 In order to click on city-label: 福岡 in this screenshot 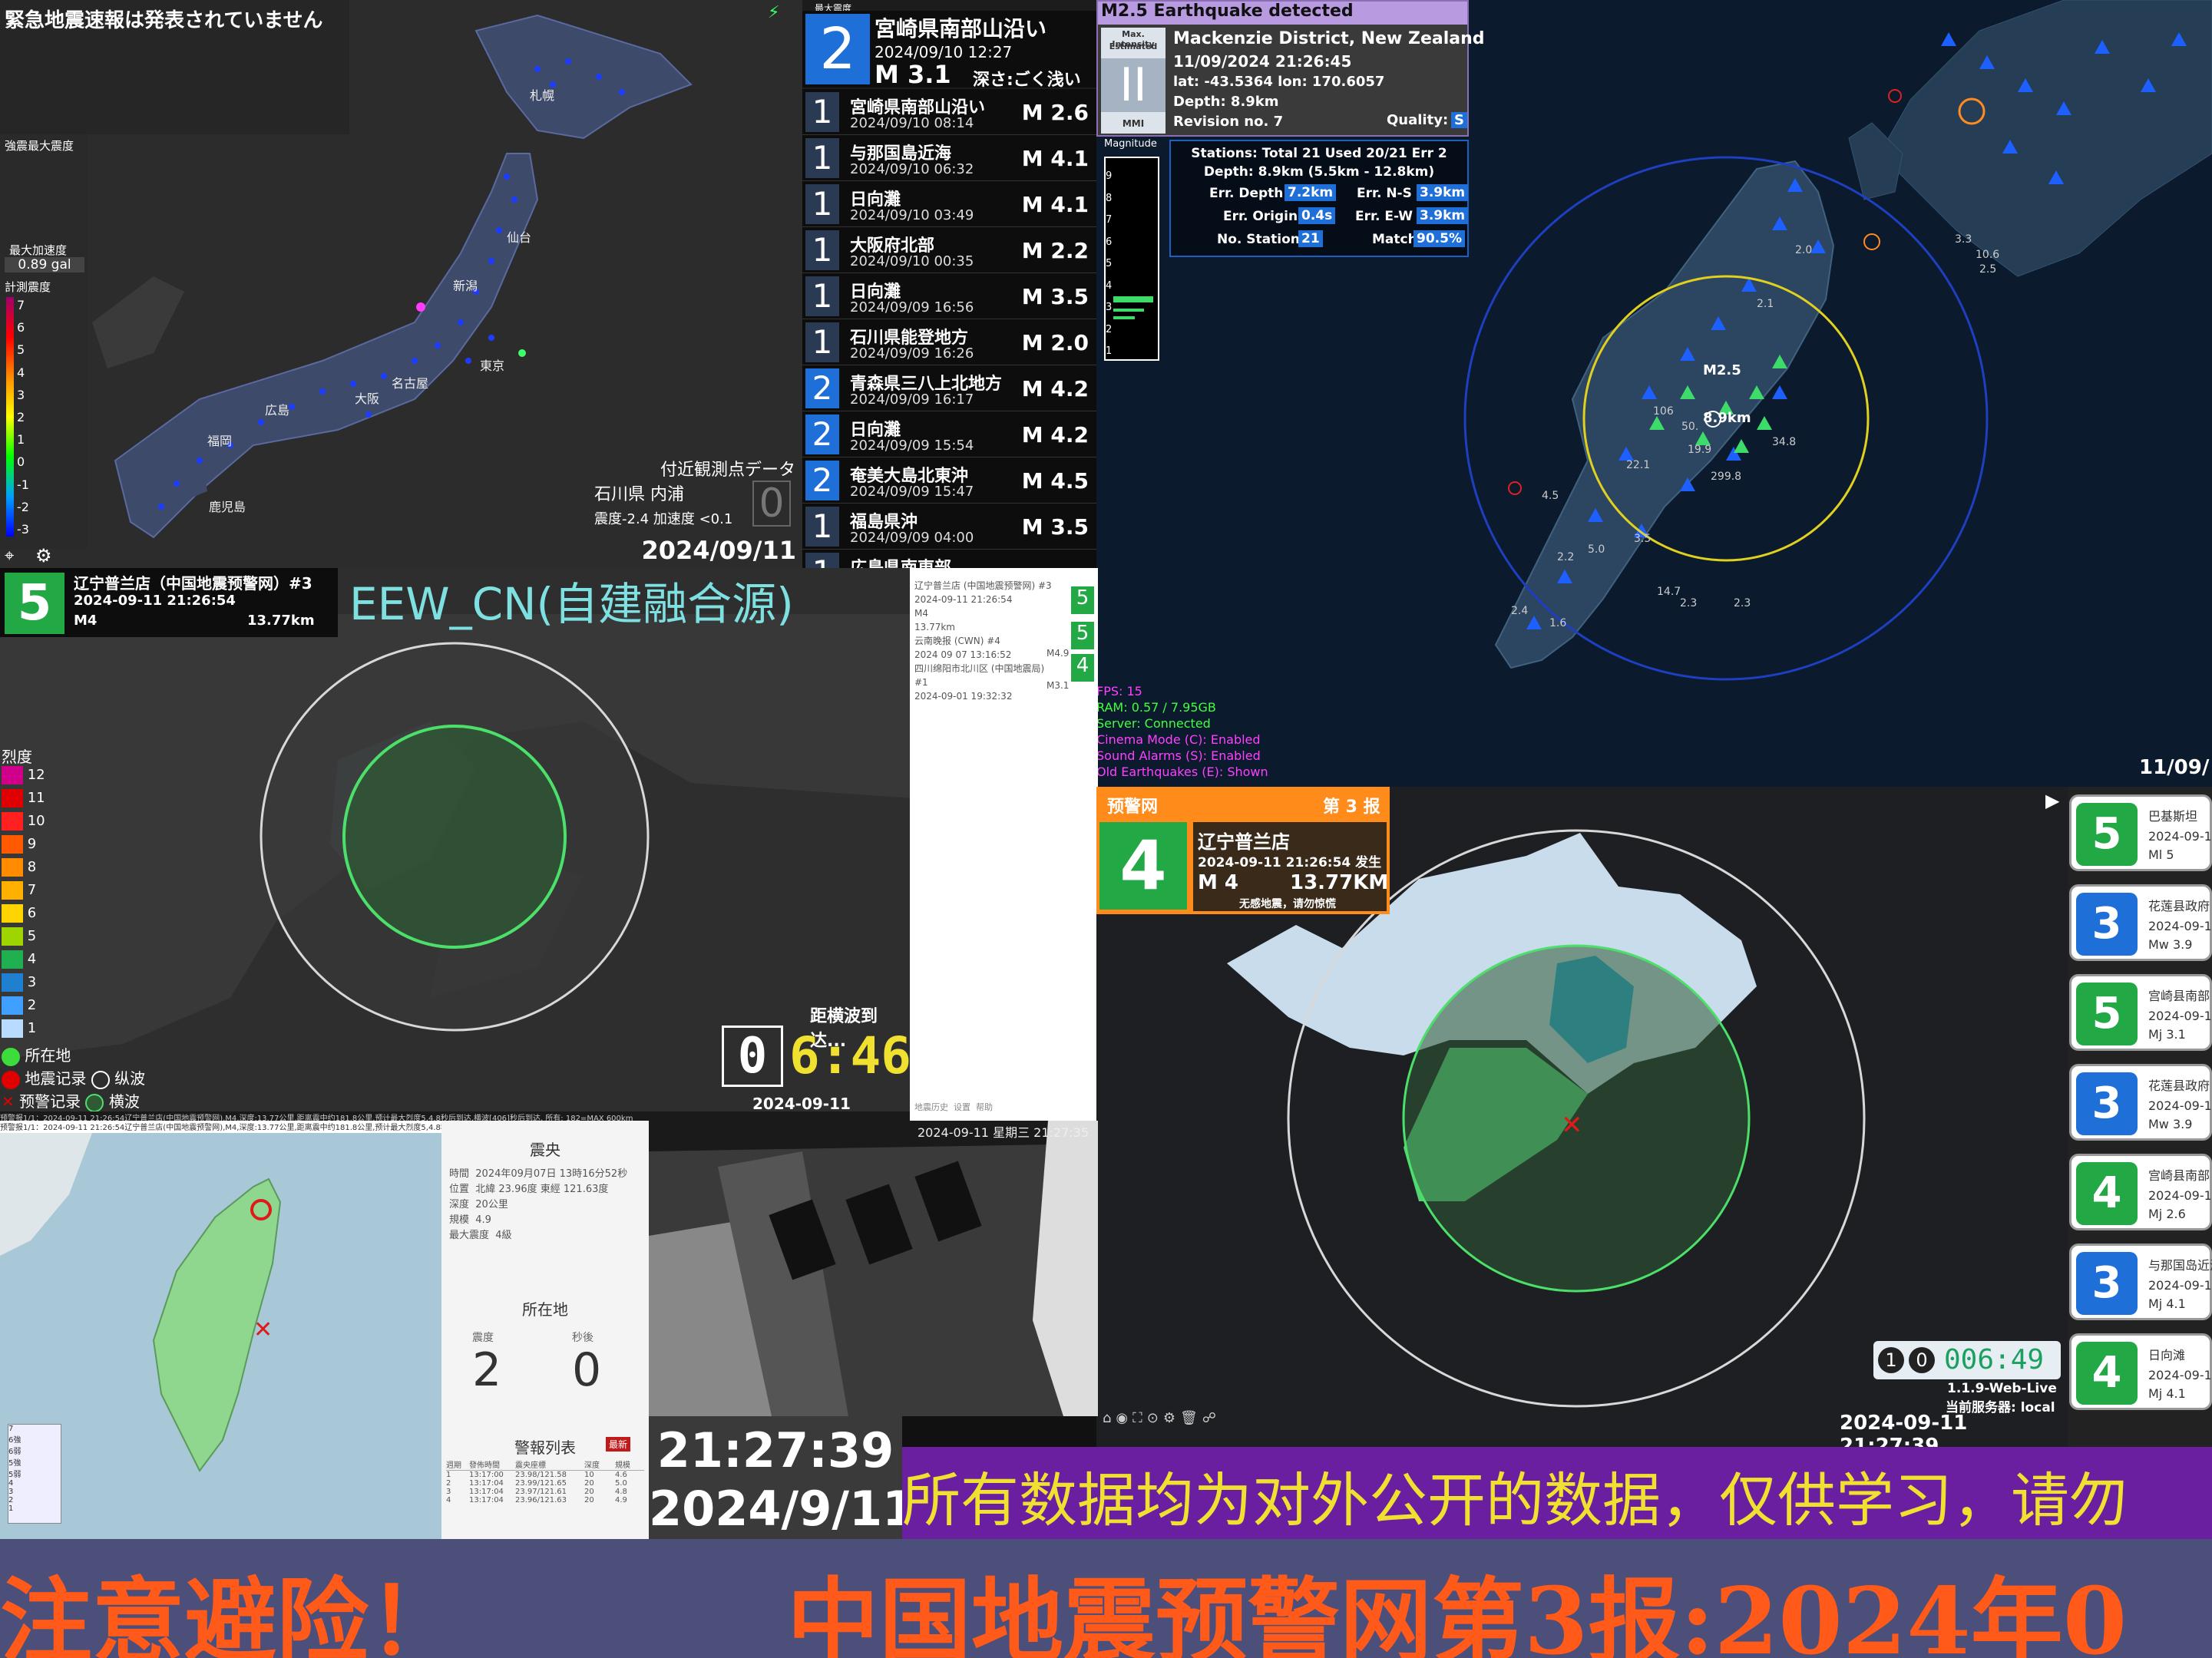, I will do `click(220, 441)`.